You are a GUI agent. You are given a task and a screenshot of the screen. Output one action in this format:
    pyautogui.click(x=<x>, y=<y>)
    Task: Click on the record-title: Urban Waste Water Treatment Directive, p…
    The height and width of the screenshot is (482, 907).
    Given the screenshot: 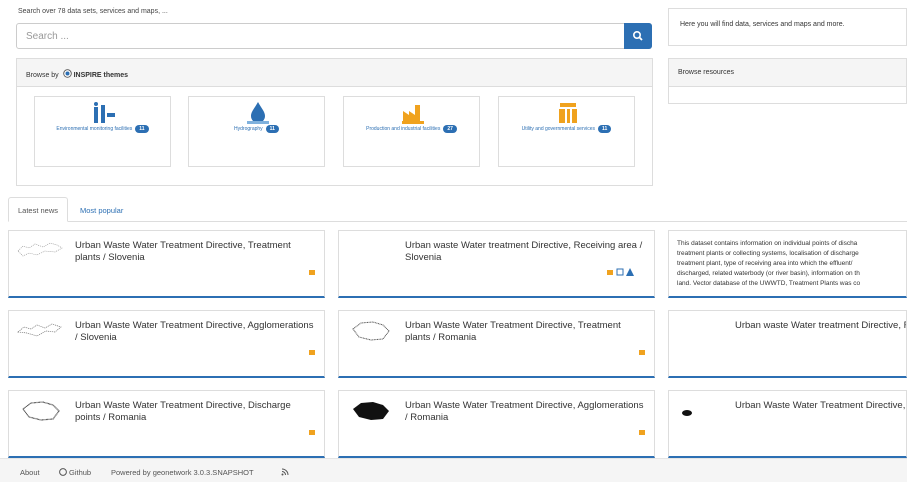 What is the action you would take?
    pyautogui.click(x=820, y=406)
    